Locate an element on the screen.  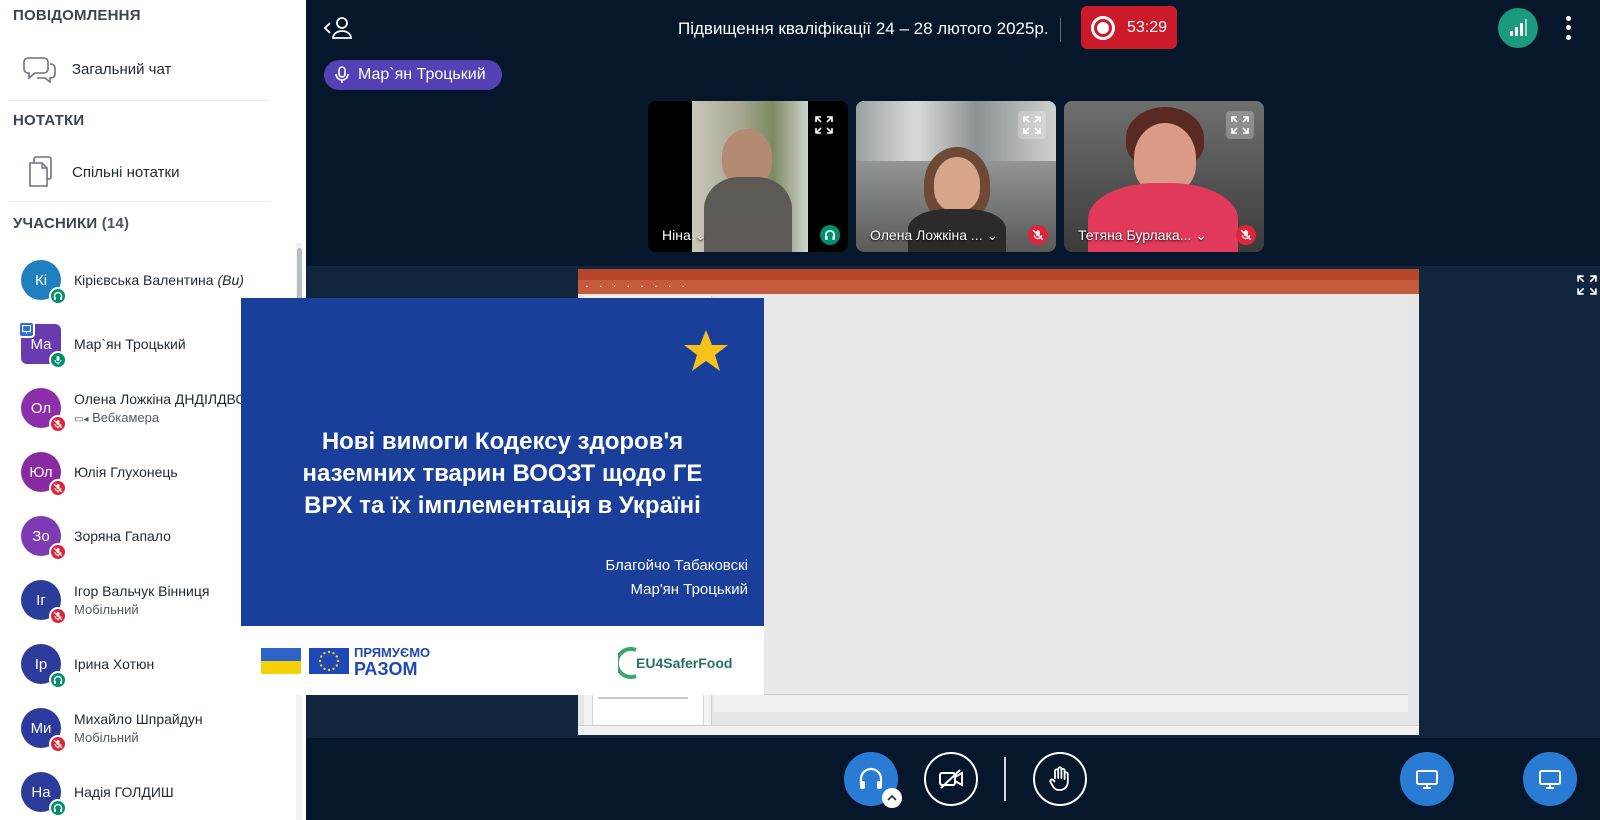
camera-off-icon is located at coordinates (951, 779).